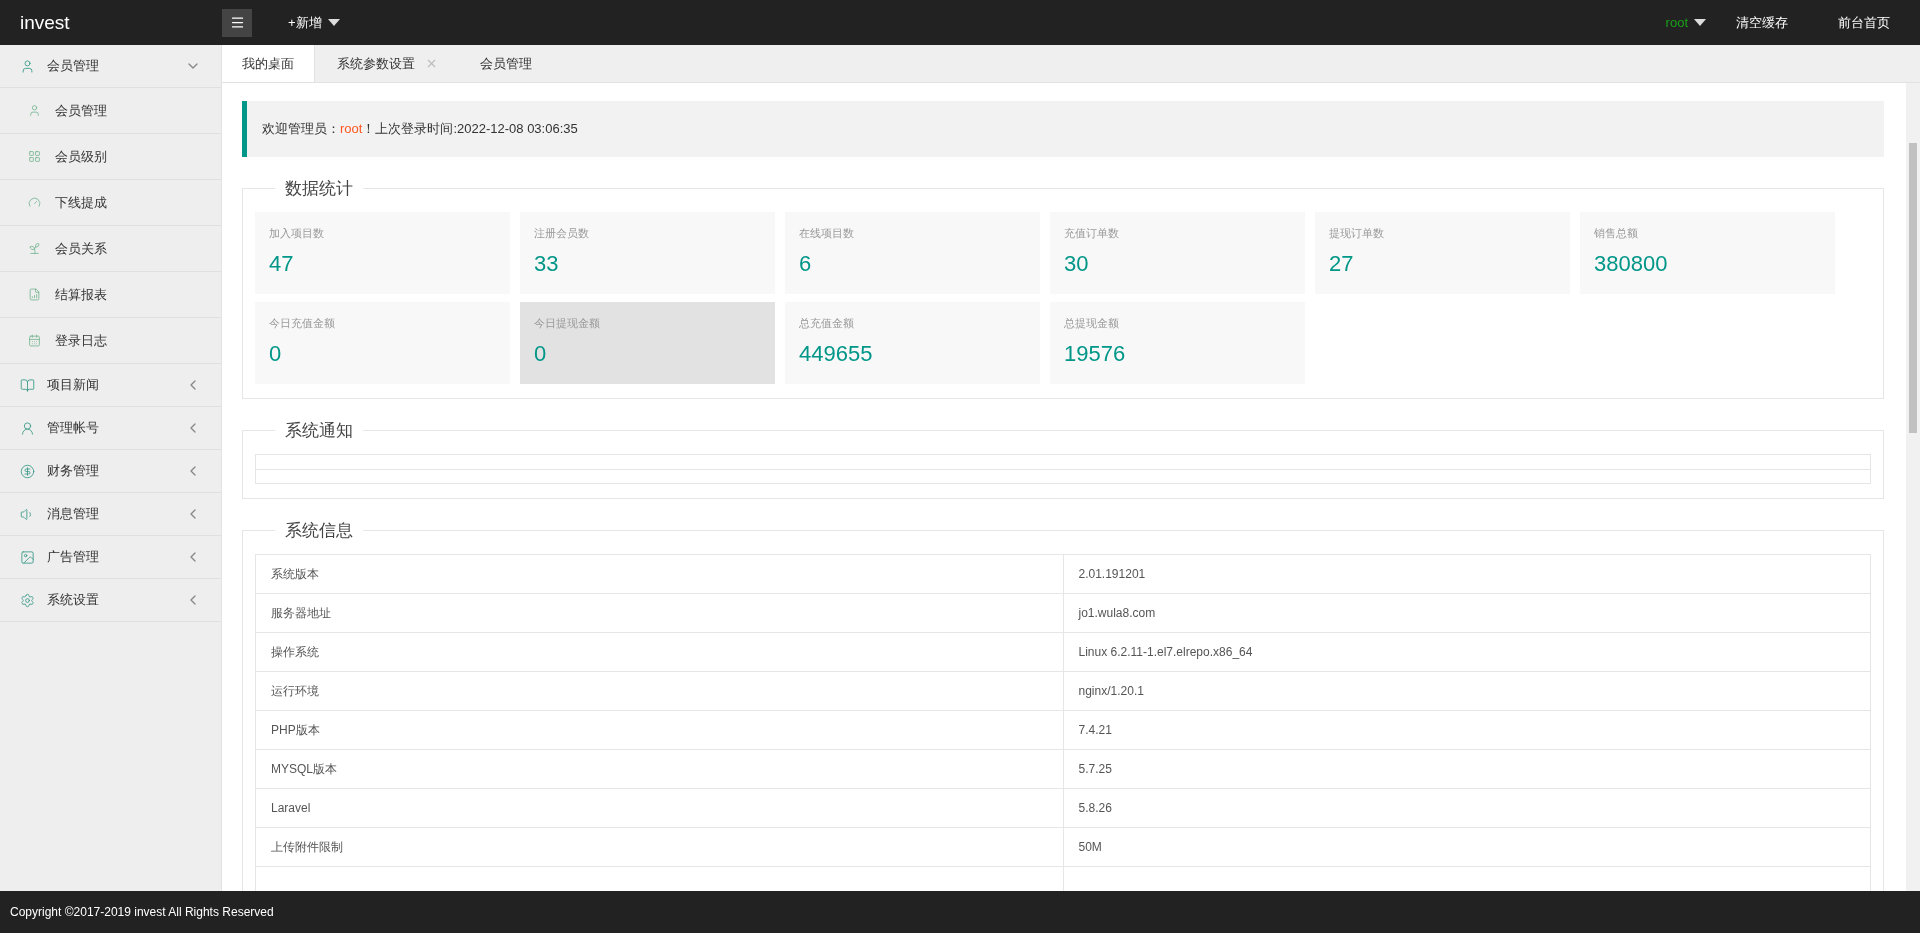  I want to click on grid-icon, so click(34, 156).